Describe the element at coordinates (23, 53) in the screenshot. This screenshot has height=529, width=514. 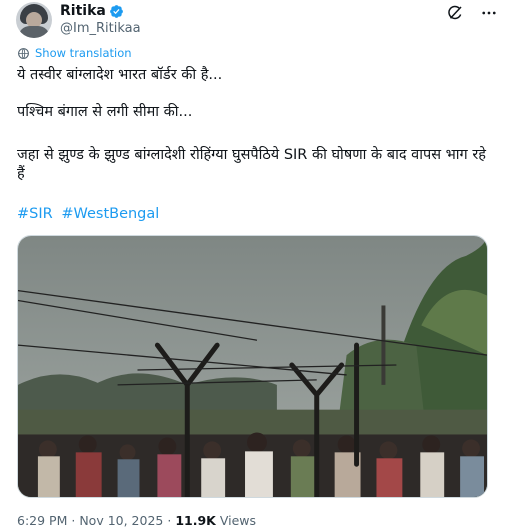
I see `globe-icon` at that location.